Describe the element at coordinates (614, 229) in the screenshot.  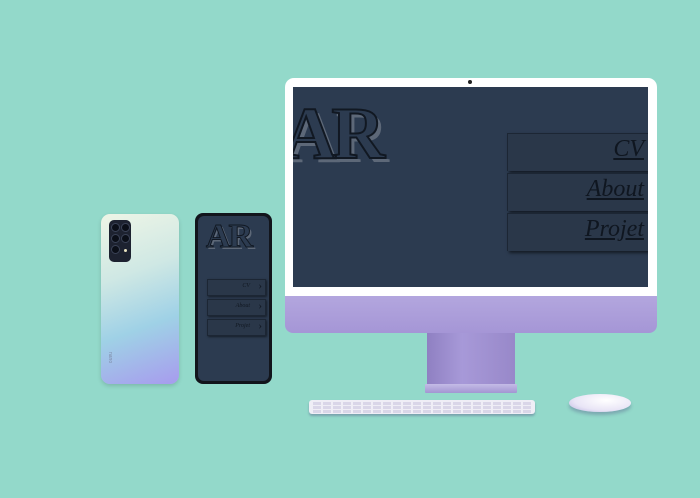
I see `desktop-menu-label: Projet` at that location.